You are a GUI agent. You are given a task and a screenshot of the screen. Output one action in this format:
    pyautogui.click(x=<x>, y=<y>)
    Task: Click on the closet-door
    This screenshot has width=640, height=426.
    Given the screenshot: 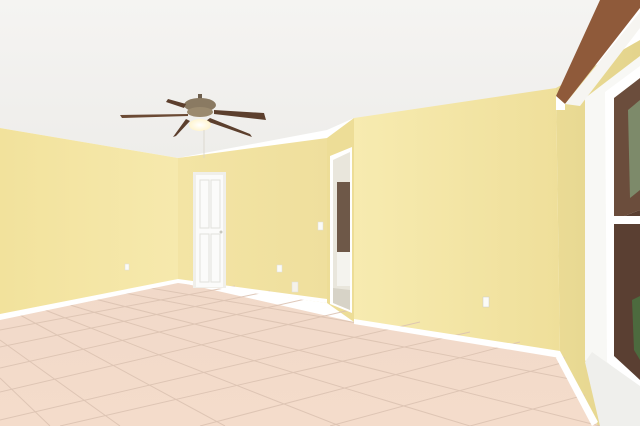 What is the action you would take?
    pyautogui.click(x=209, y=230)
    